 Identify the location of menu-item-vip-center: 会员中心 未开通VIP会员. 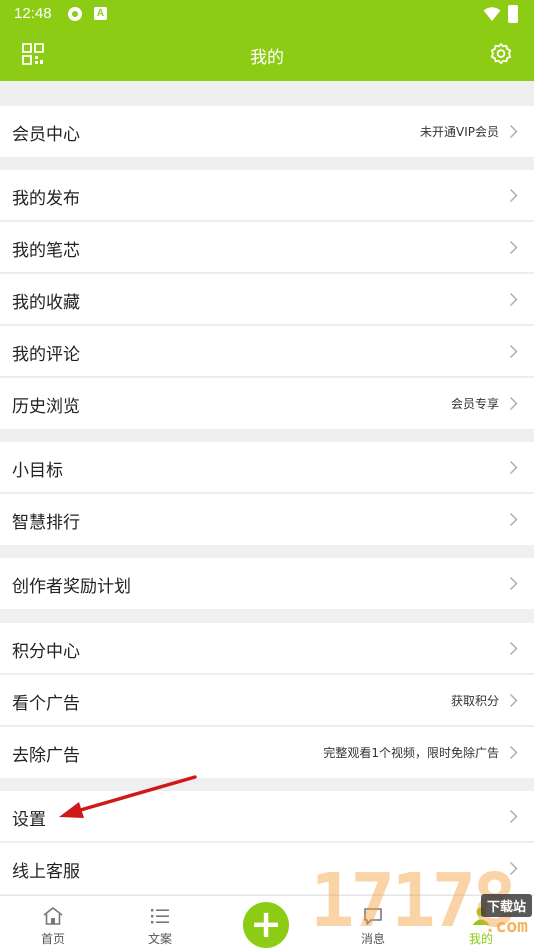
(267, 131).